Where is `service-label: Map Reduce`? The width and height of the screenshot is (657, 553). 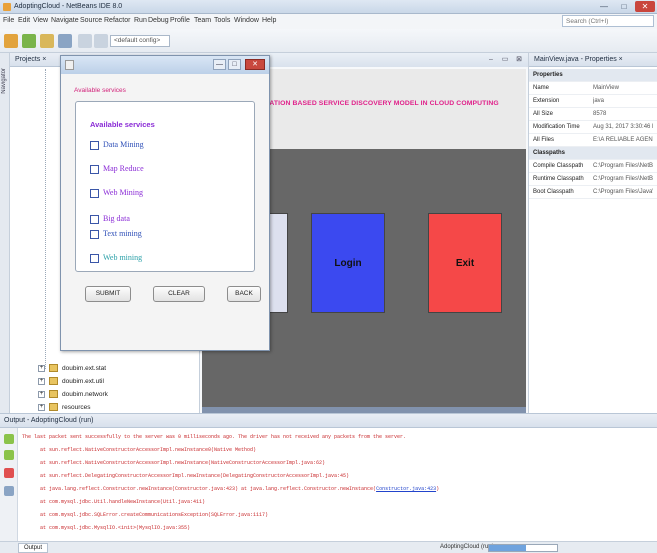 service-label: Map Reduce is located at coordinates (123, 168).